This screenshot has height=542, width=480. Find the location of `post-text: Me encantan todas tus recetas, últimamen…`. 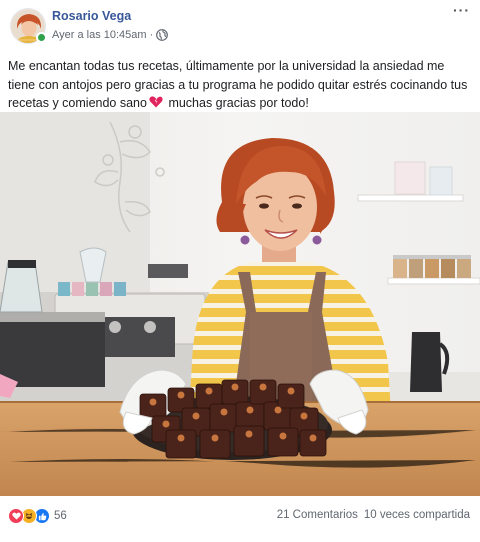

post-text: Me encantan todas tus recetas, últimamen… is located at coordinates (241, 85).